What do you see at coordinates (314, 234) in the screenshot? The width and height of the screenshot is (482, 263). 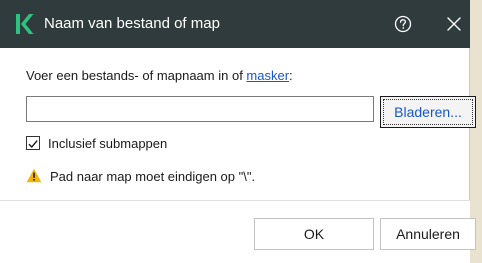 I see `ok-button: OK` at bounding box center [314, 234].